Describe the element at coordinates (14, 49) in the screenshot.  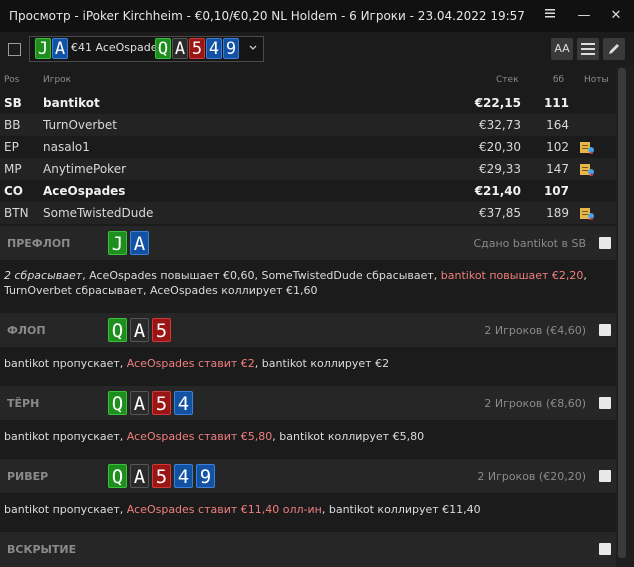
I see `select-checkbox` at that location.